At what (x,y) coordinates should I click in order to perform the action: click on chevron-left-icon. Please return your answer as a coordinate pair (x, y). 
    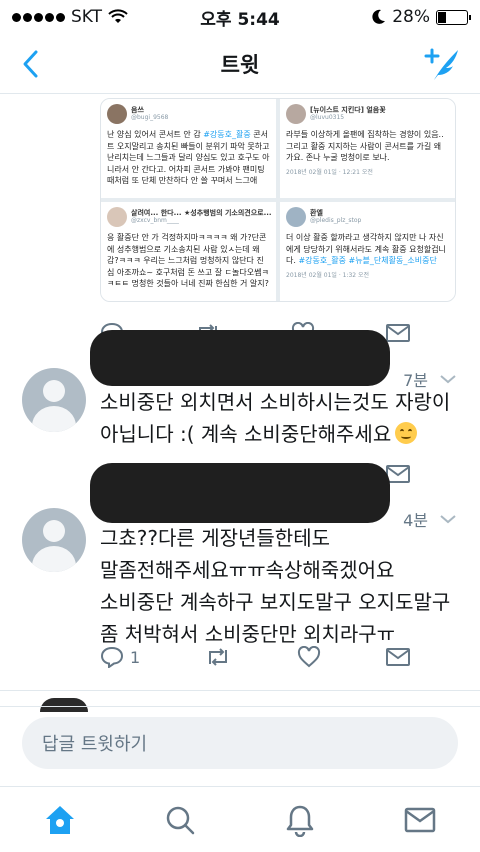
    Looking at the image, I should click on (30, 64).